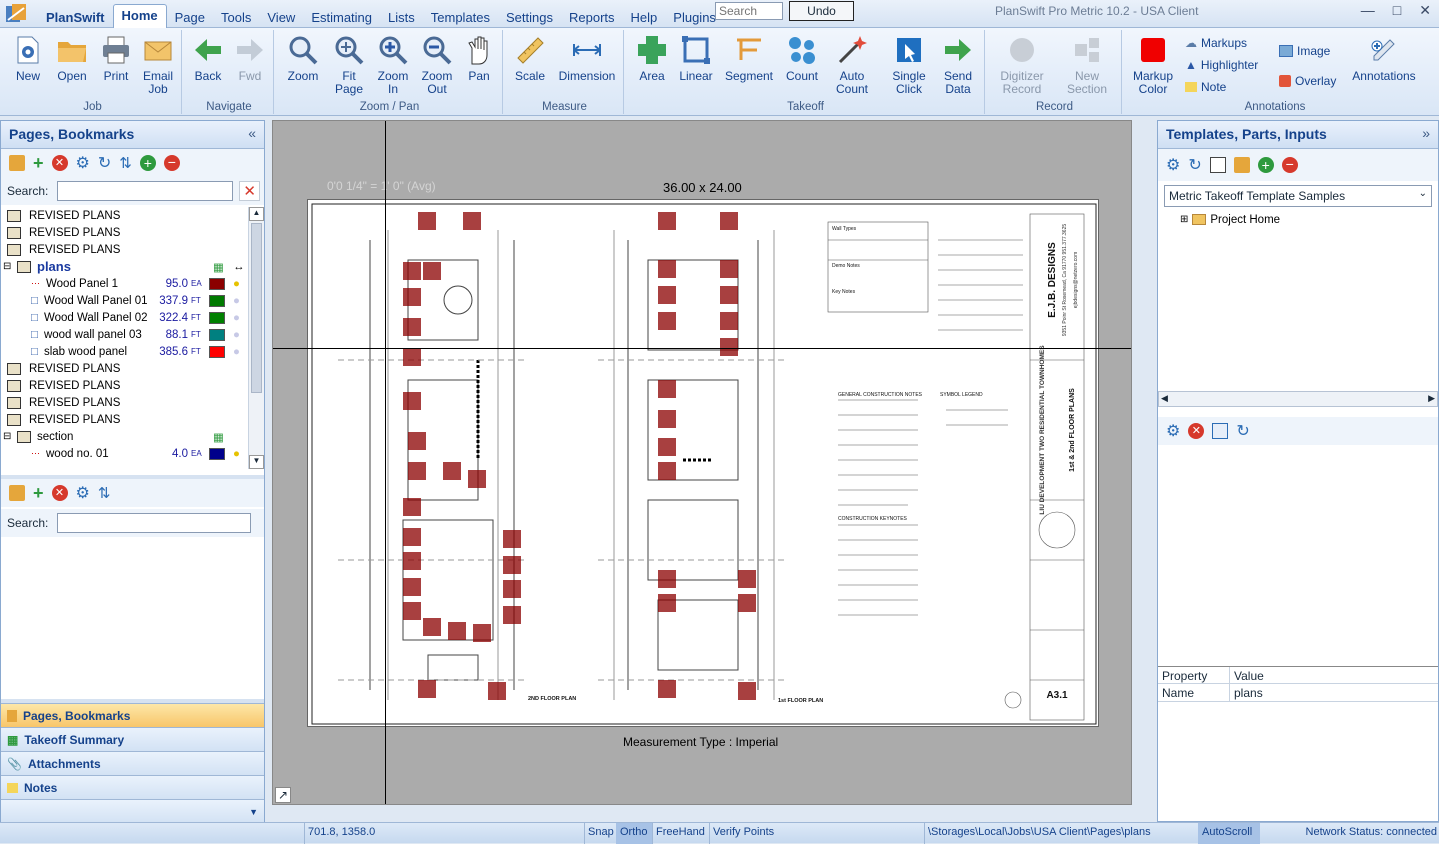 This screenshot has height=844, width=1439. I want to click on collapse-right-icon: », so click(1426, 133).